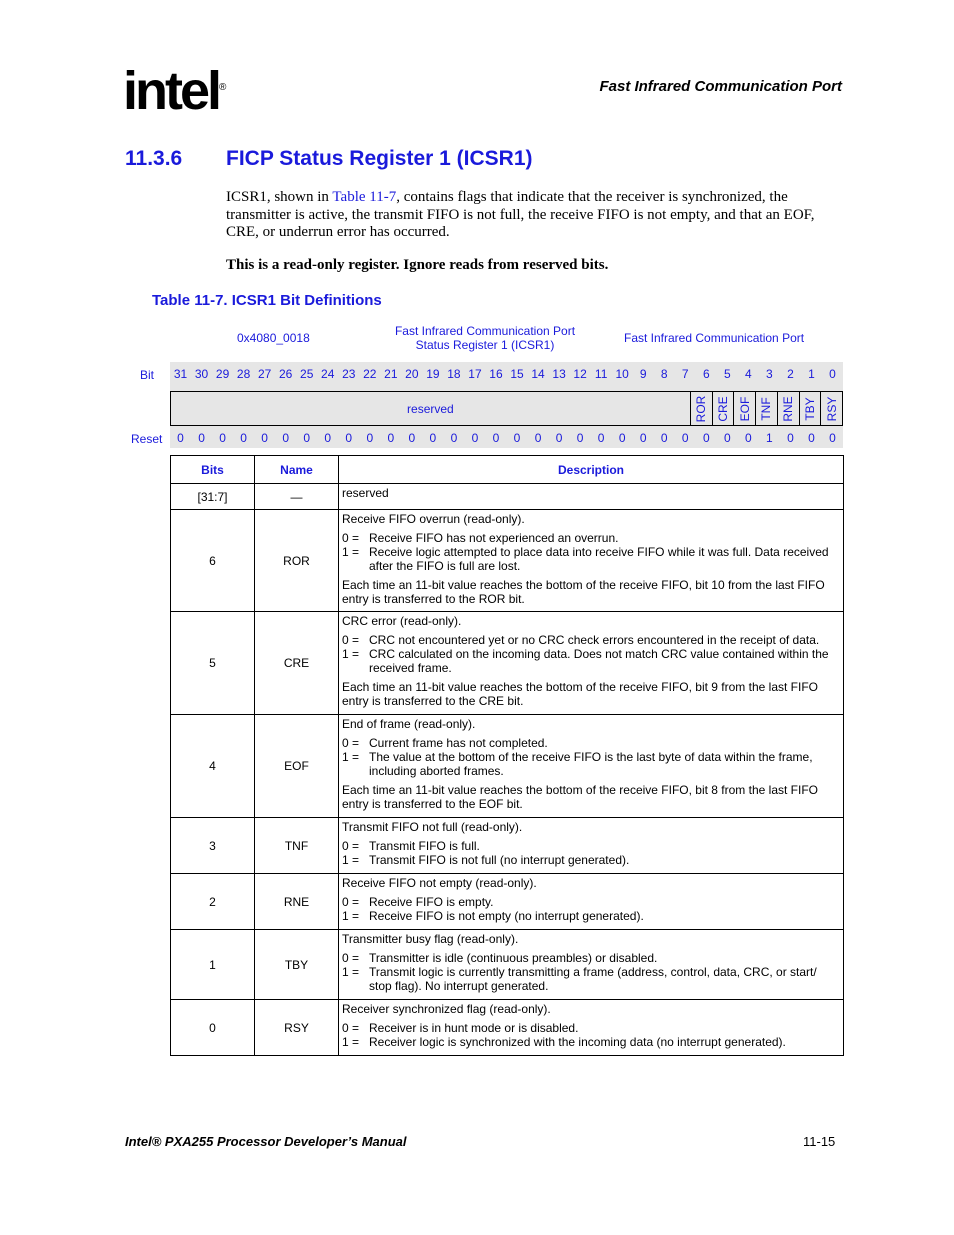  I want to click on bit-number: 25, so click(307, 374).